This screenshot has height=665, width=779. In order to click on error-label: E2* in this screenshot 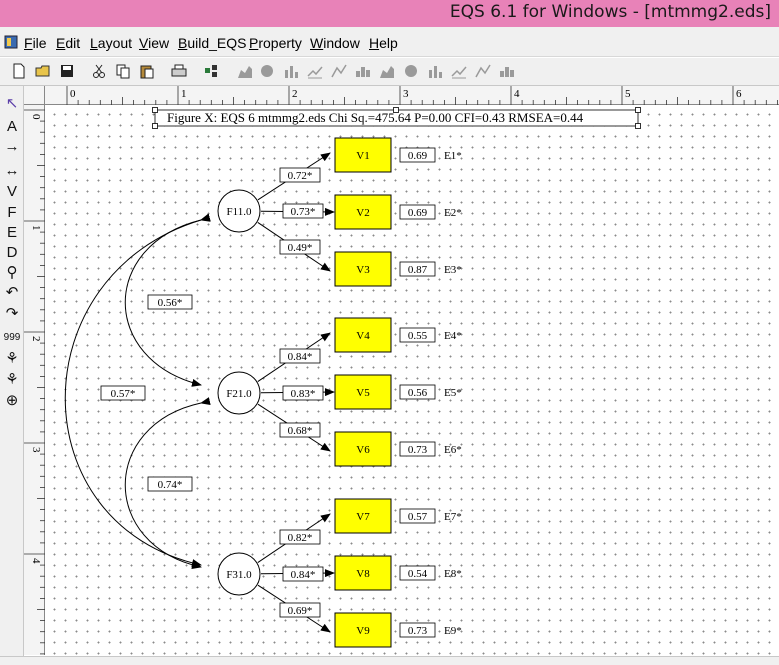, I will do `click(453, 213)`.